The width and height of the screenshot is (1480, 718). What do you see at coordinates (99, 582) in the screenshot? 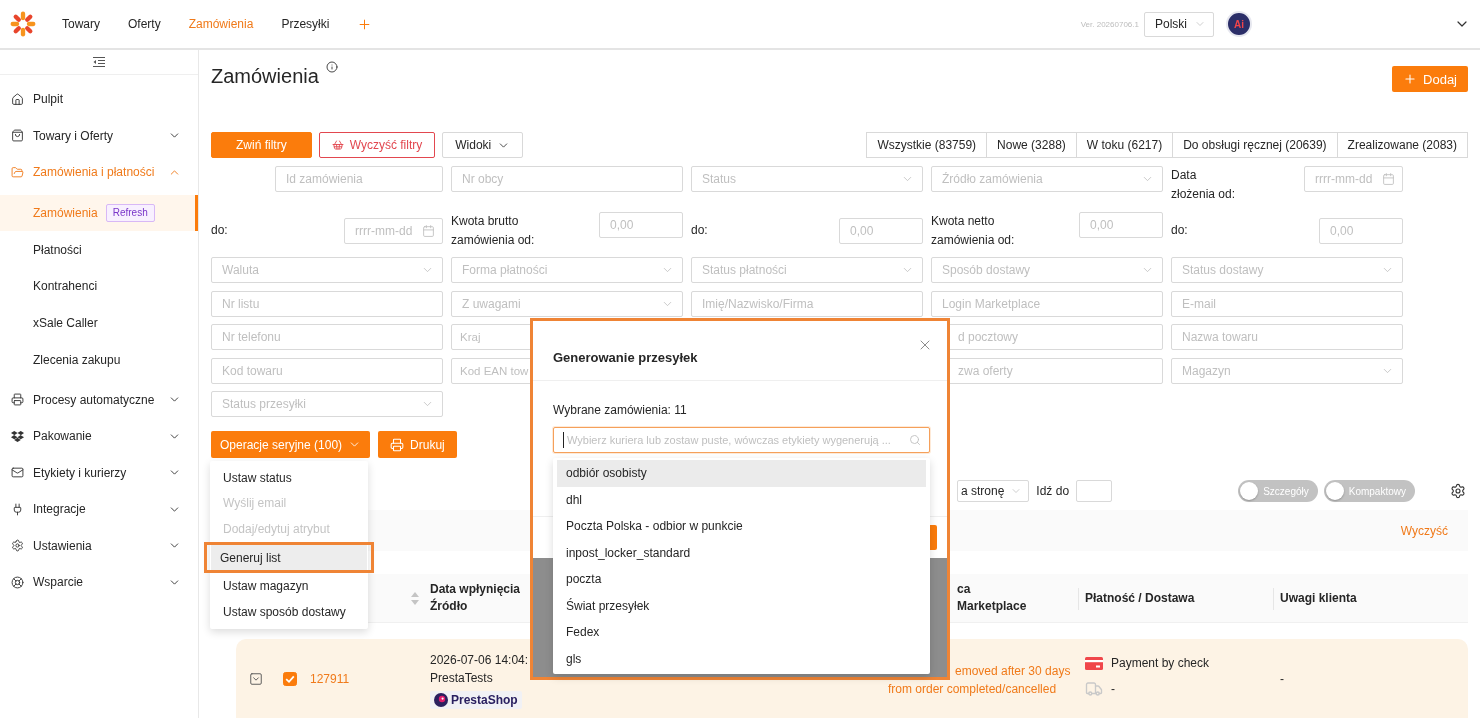
I see `sidebar-item: Wsparcie` at bounding box center [99, 582].